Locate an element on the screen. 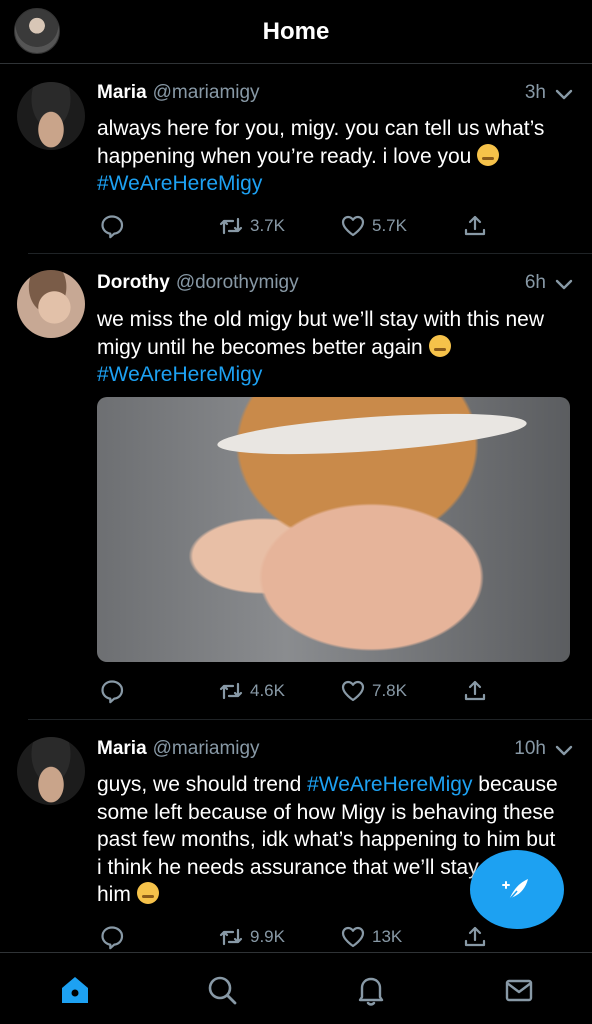 This screenshot has height=1024, width=592. retweet-count: 3.7K is located at coordinates (267, 225).